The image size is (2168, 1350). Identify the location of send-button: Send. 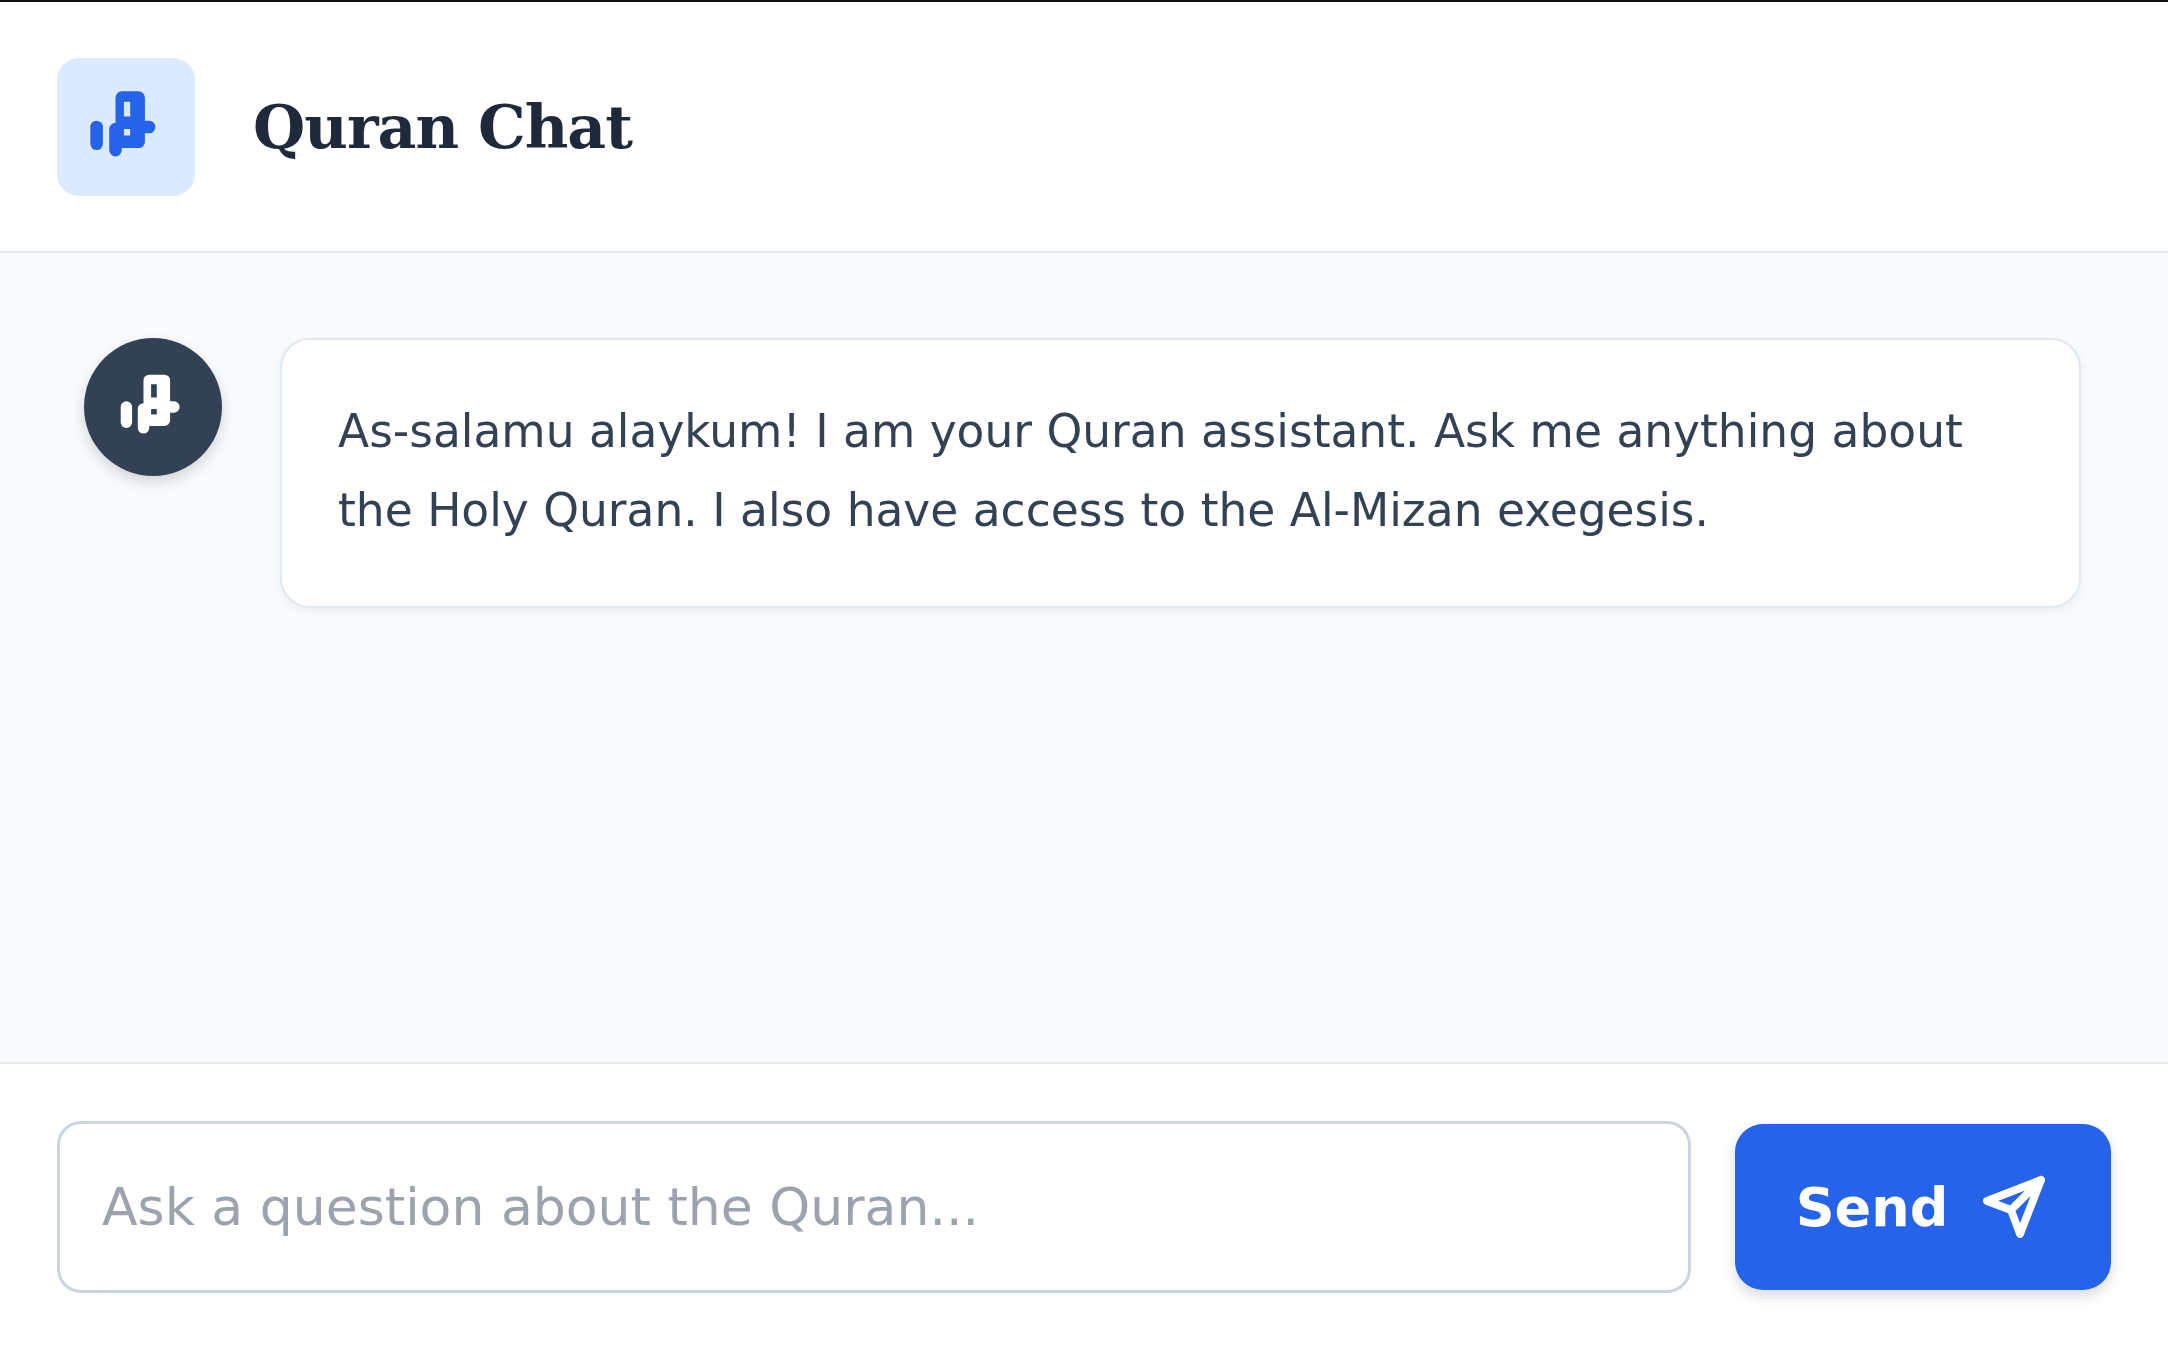
(1923, 1207).